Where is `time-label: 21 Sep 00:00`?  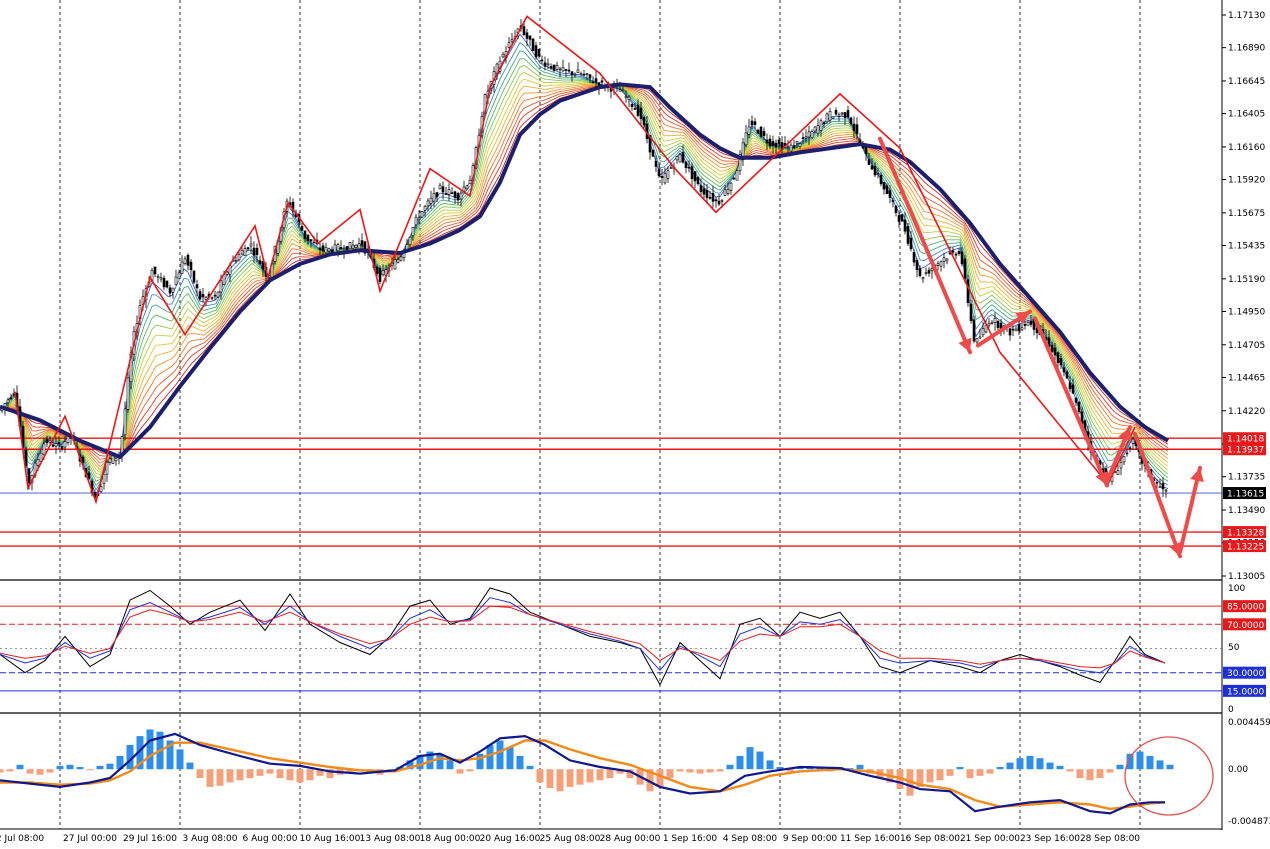 time-label: 21 Sep 00:00 is located at coordinates (990, 839).